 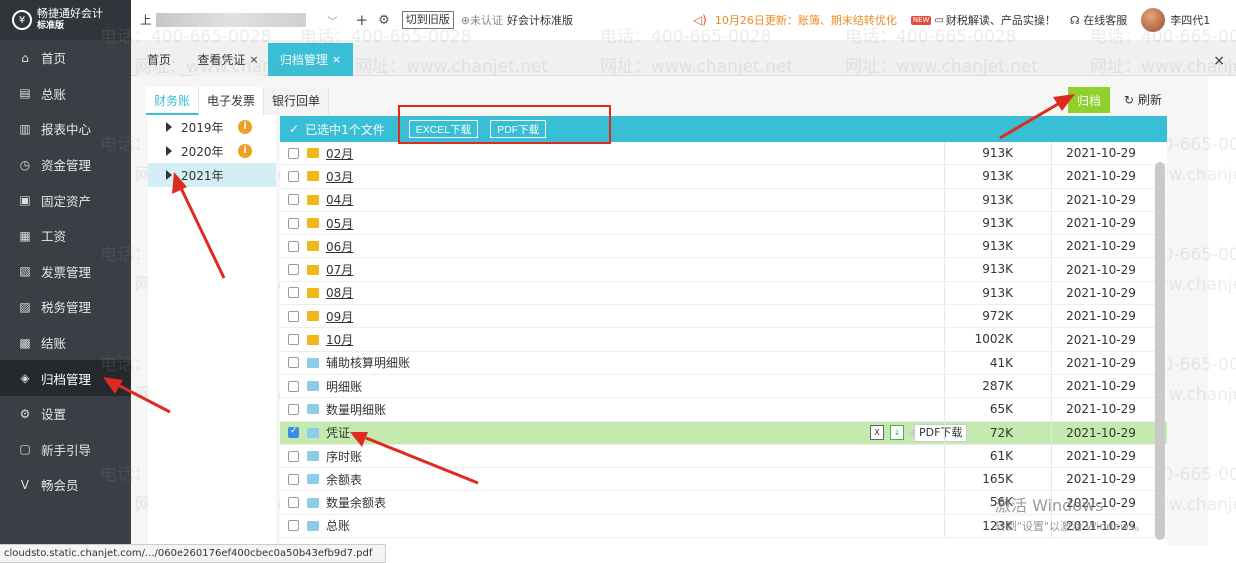 What do you see at coordinates (25, 128) in the screenshot?
I see `chart-icon: ▥` at bounding box center [25, 128].